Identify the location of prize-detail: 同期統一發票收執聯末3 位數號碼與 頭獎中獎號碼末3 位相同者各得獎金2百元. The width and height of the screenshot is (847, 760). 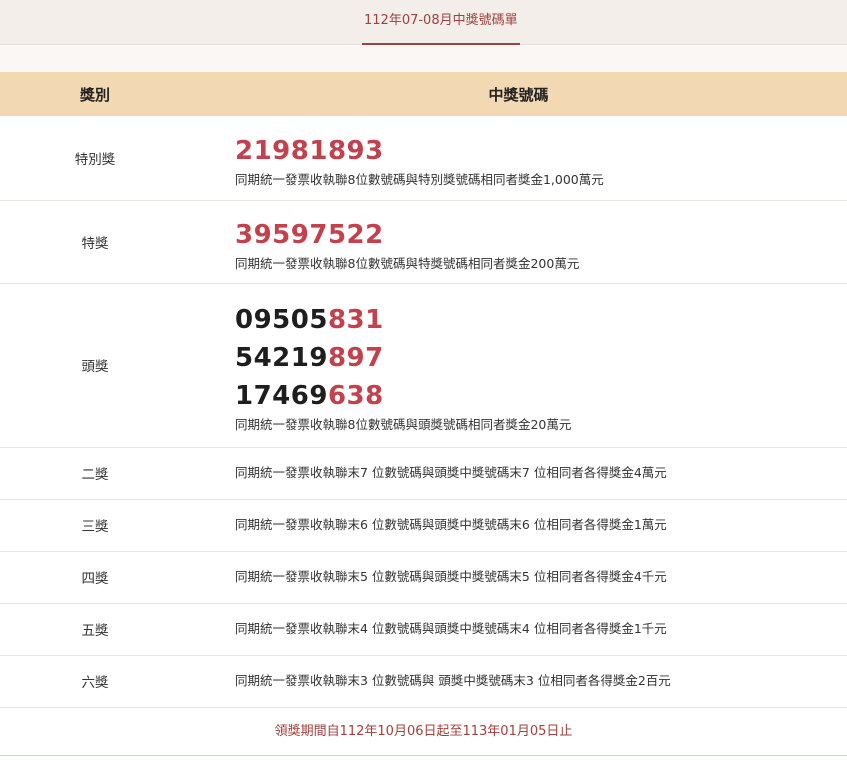
(518, 681).